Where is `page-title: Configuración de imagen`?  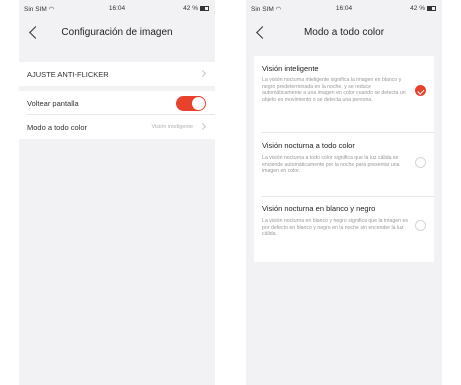
page-title: Configuración de imagen is located at coordinates (117, 32).